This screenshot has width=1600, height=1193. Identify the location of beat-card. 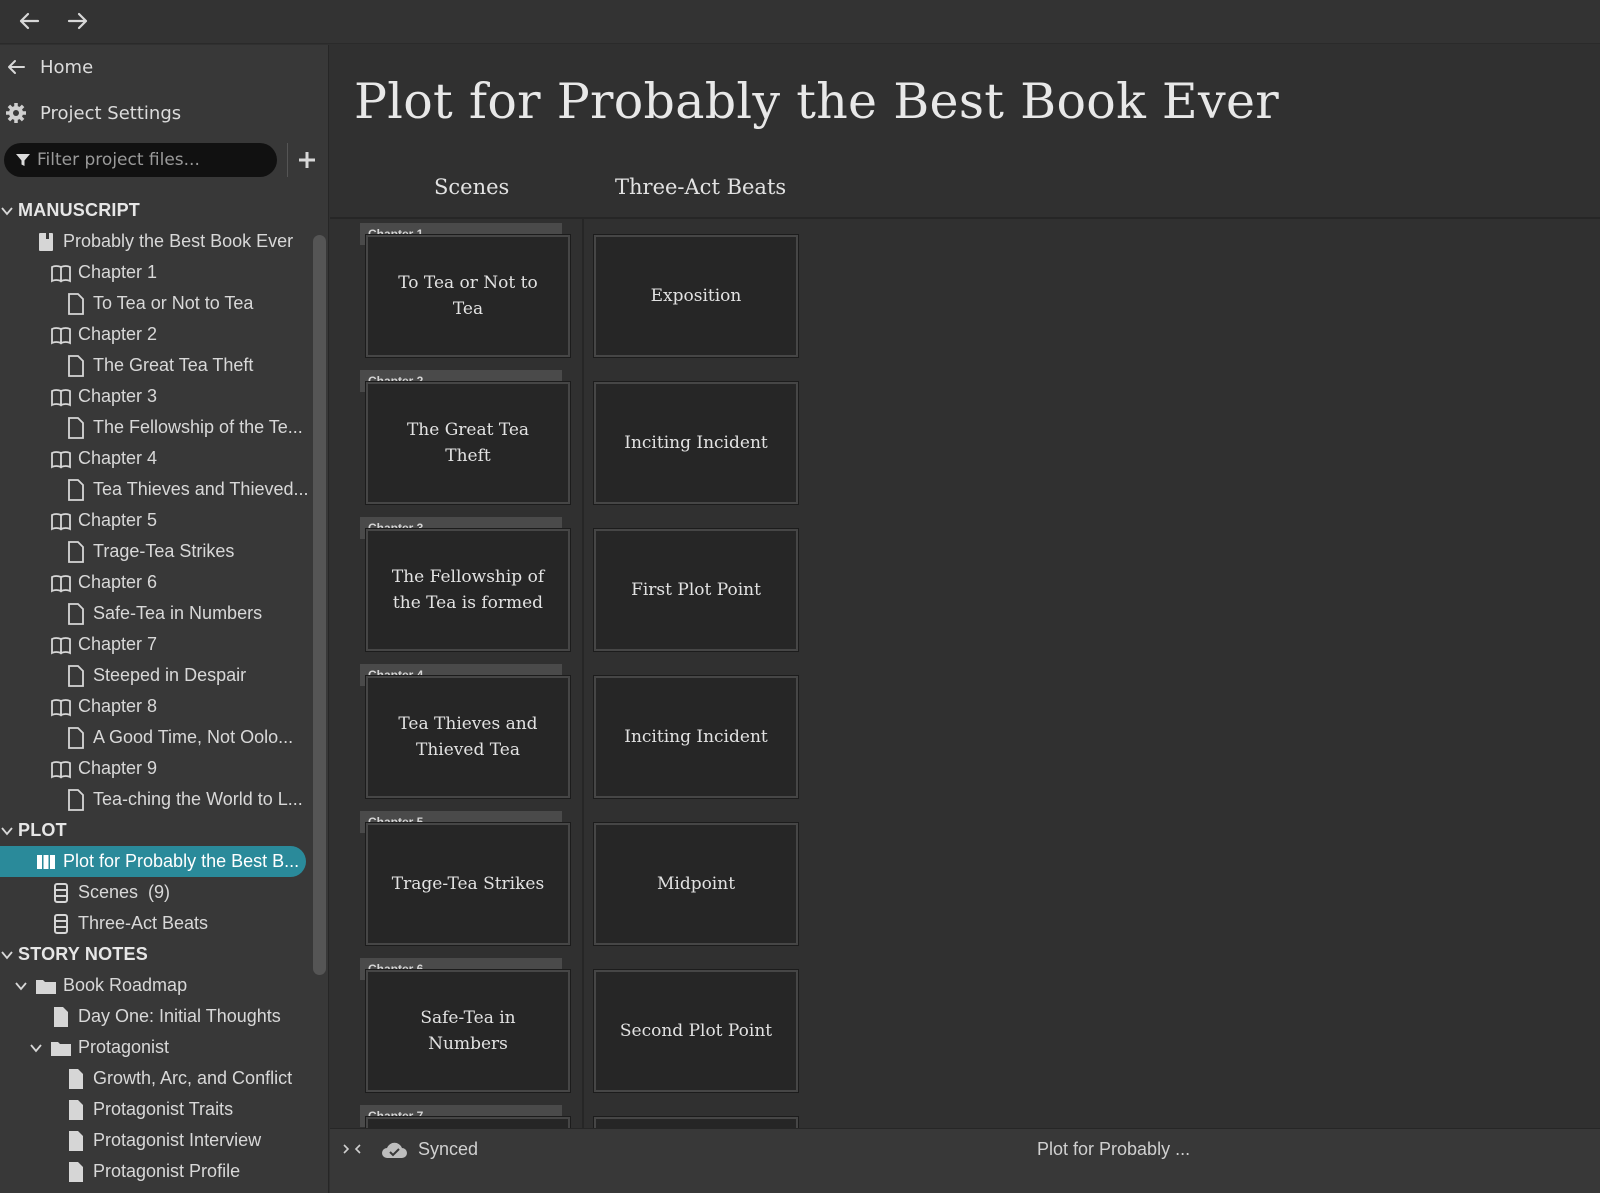
(696, 1122).